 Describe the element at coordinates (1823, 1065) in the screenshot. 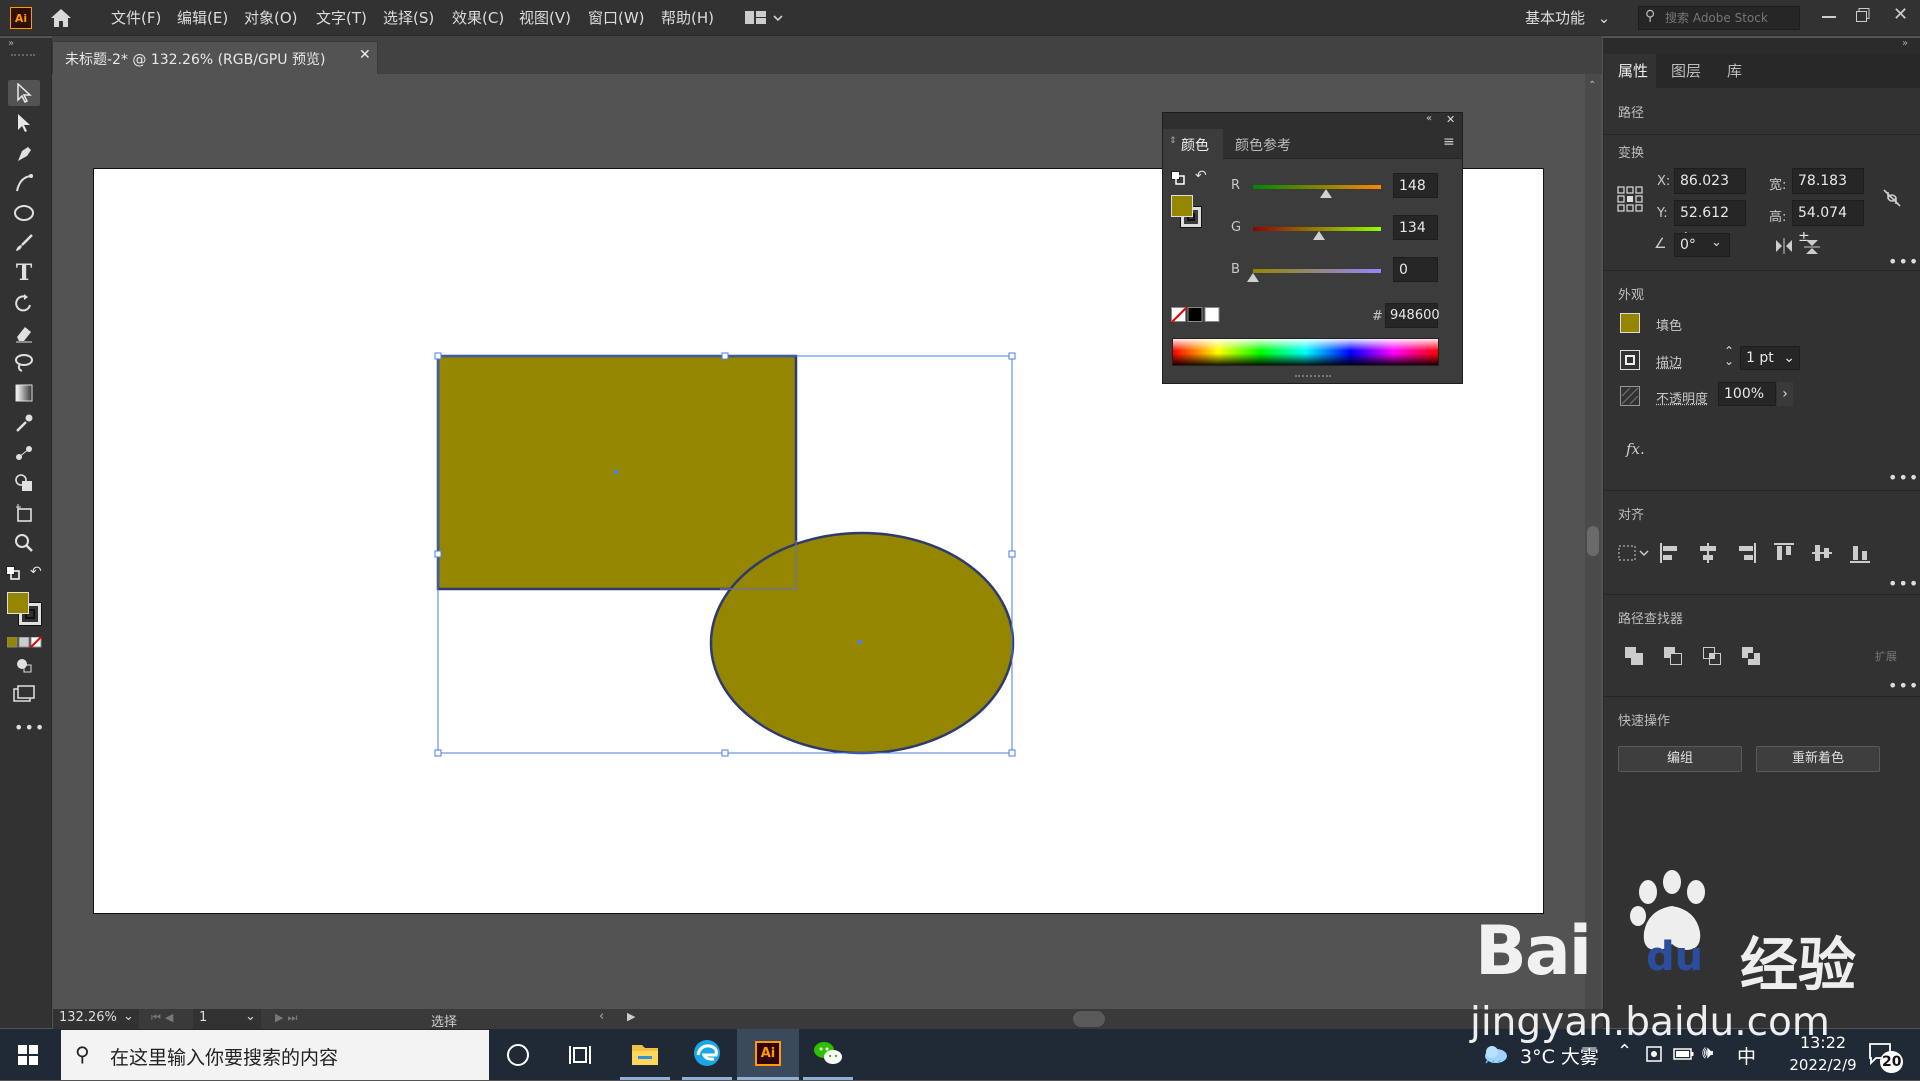

I see `clock-date: 2022/2/9` at that location.